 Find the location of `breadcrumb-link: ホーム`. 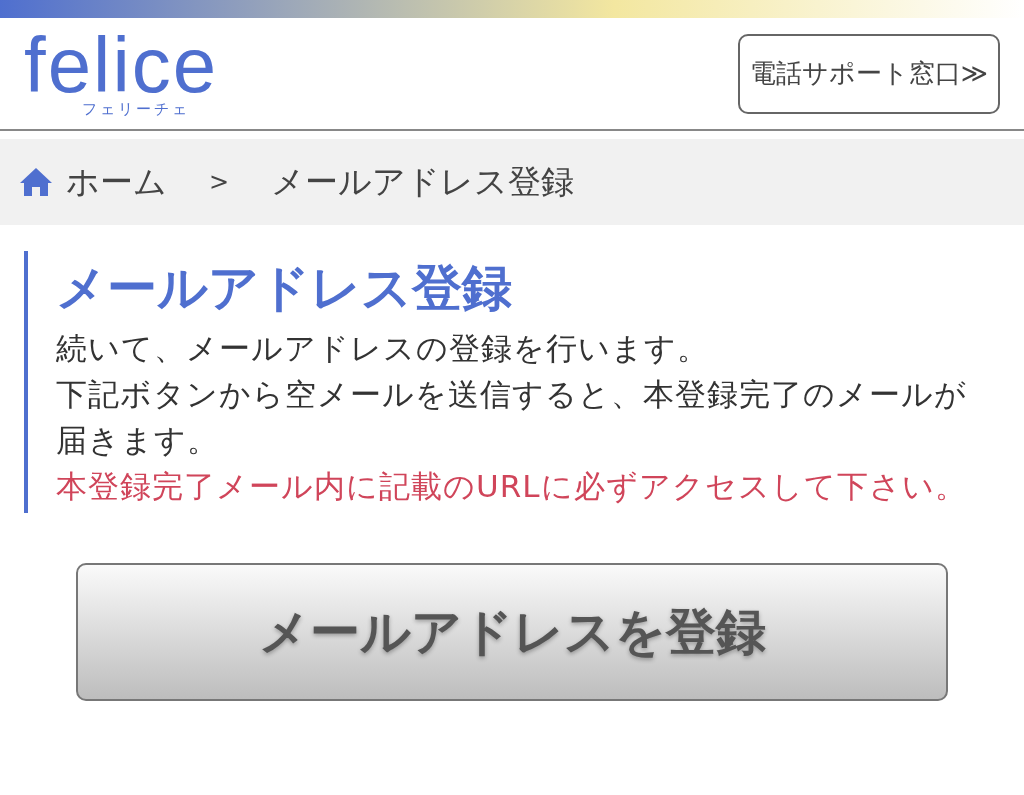

breadcrumb-link: ホーム is located at coordinates (116, 182).